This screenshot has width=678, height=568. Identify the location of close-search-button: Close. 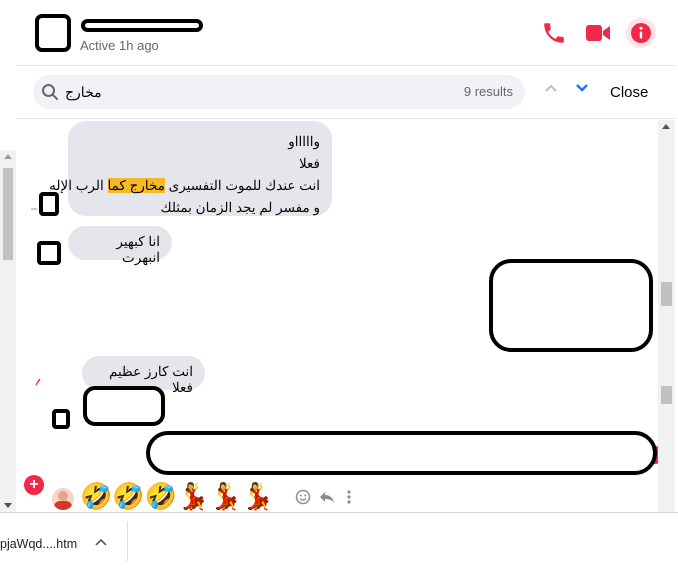
(629, 92).